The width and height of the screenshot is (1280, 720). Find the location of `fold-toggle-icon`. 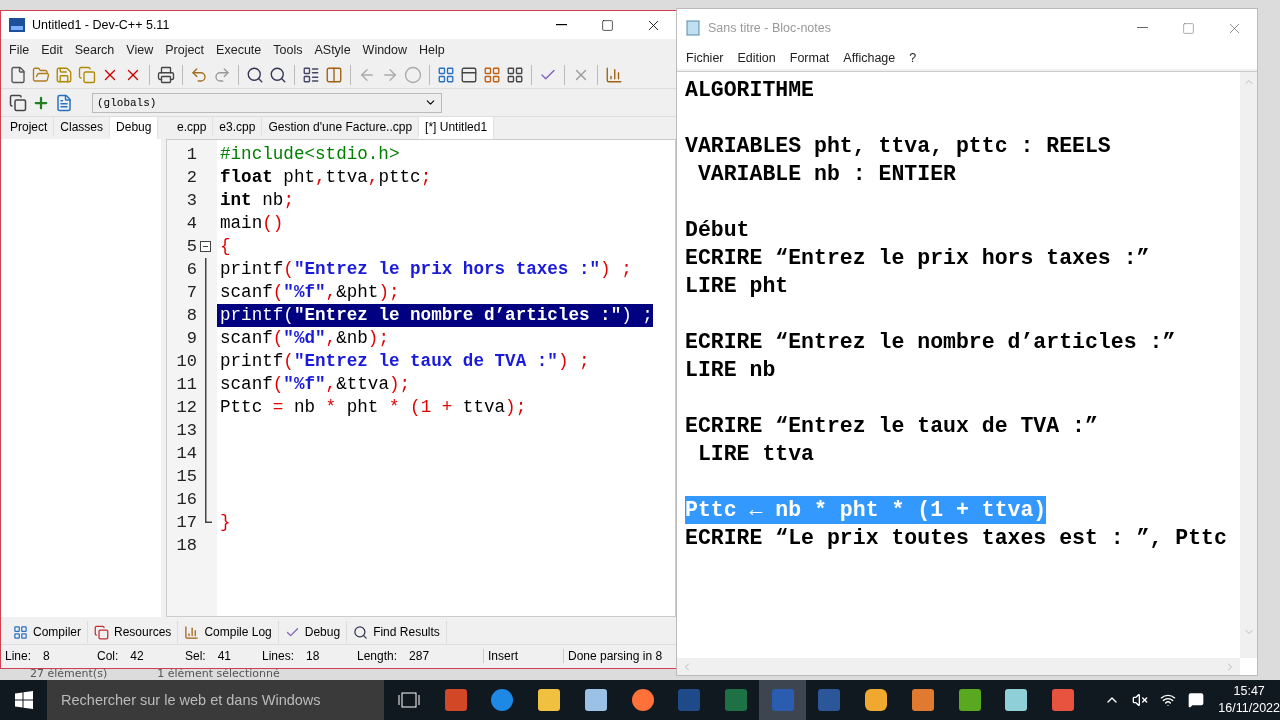

fold-toggle-icon is located at coordinates (205, 246).